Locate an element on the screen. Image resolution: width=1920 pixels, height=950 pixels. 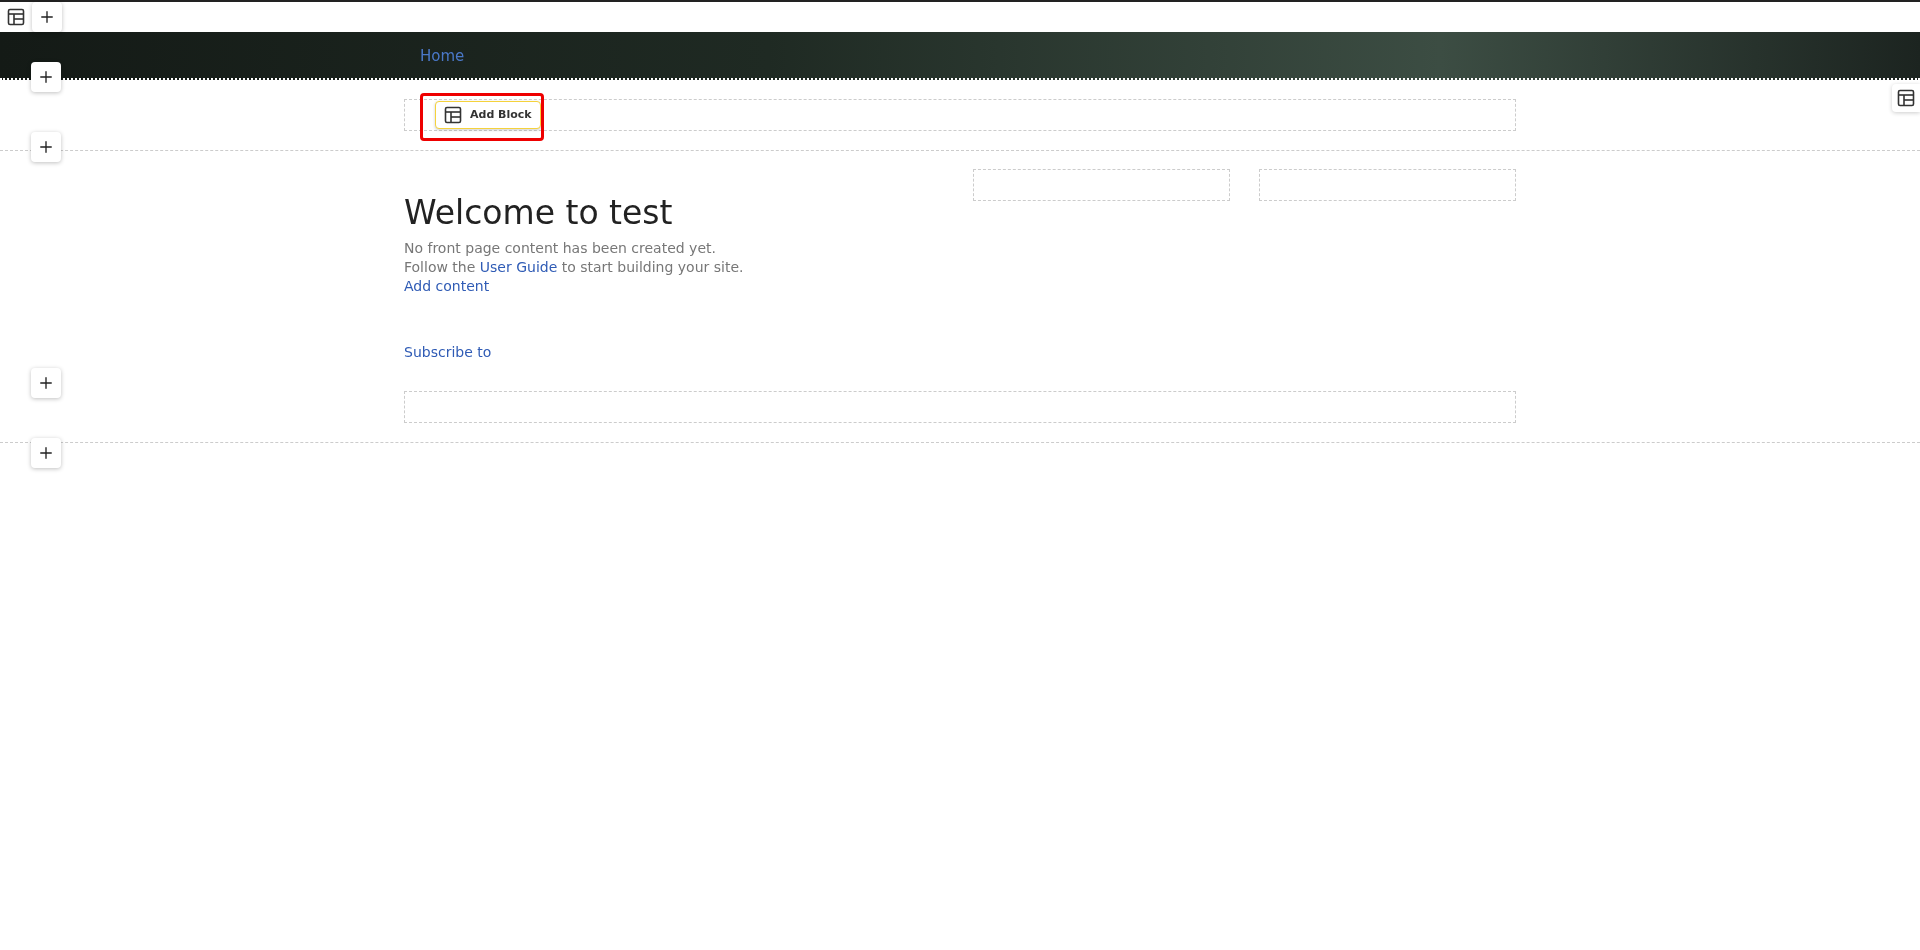
guide-text: Follow the User Guide to start building your site. is located at coordinates (574, 267).